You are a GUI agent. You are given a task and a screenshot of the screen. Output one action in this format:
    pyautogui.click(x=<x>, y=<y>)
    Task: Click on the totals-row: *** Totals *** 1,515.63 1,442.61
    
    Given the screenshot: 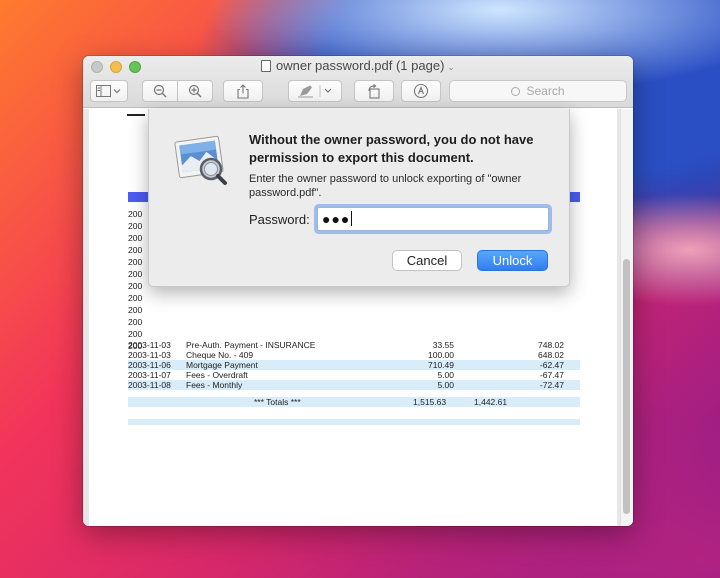 What is the action you would take?
    pyautogui.click(x=354, y=402)
    